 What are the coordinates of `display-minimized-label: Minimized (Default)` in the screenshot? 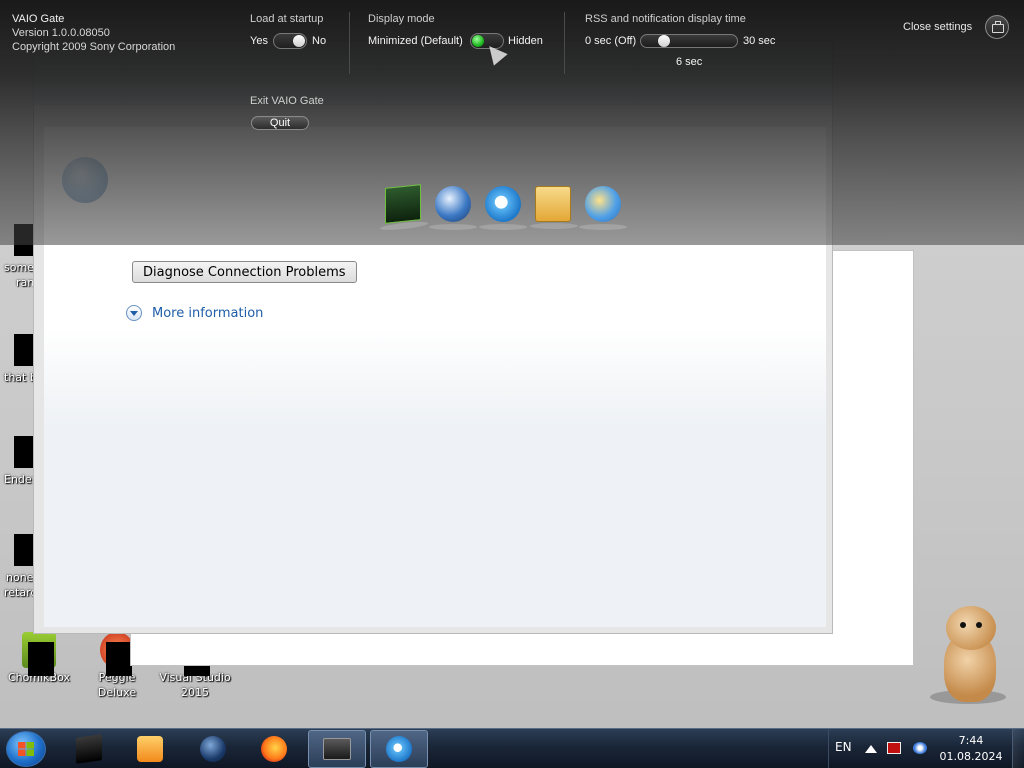 It's located at (415, 41).